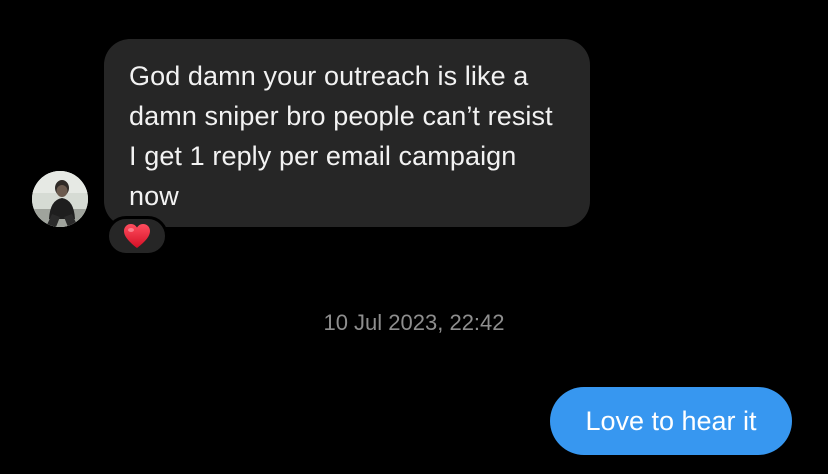 The height and width of the screenshot is (474, 828). I want to click on sender-avatar, so click(60, 199).